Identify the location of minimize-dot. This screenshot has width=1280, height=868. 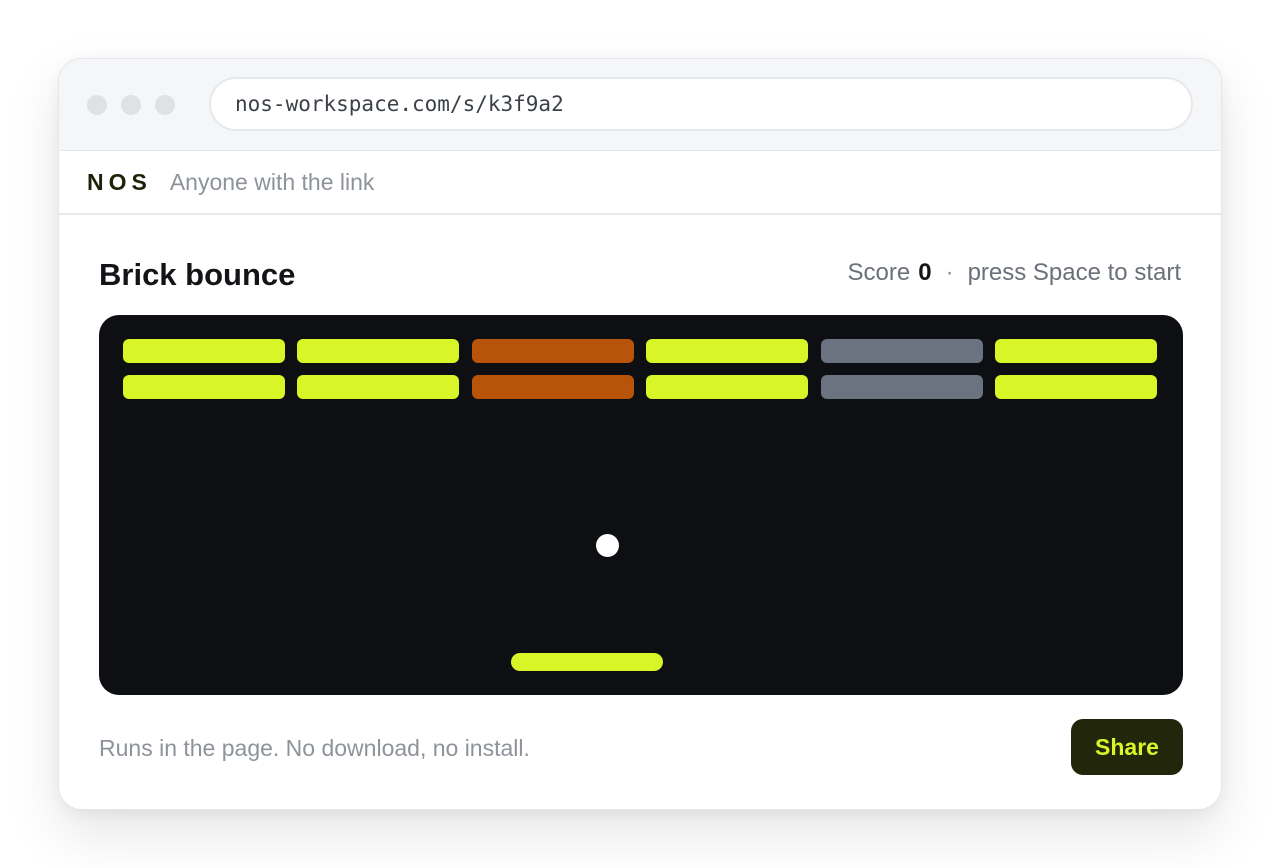
(131, 105).